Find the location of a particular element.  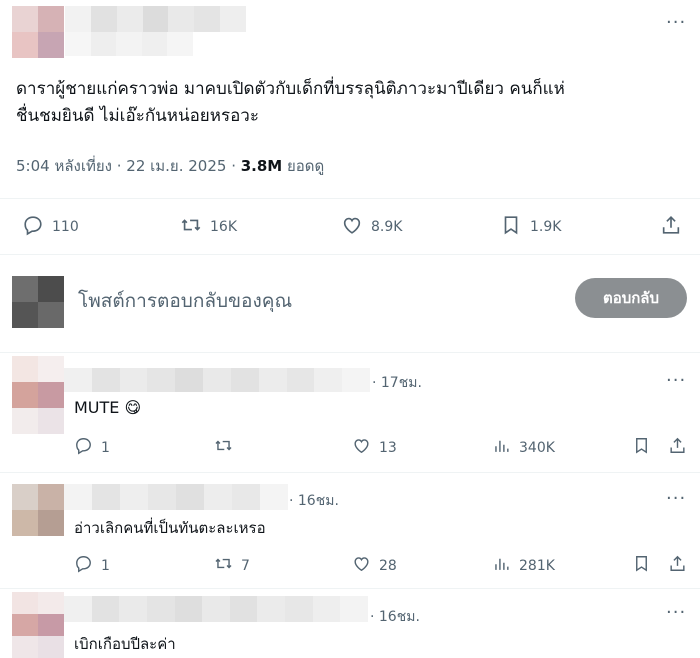

post-share-button is located at coordinates (671, 227).